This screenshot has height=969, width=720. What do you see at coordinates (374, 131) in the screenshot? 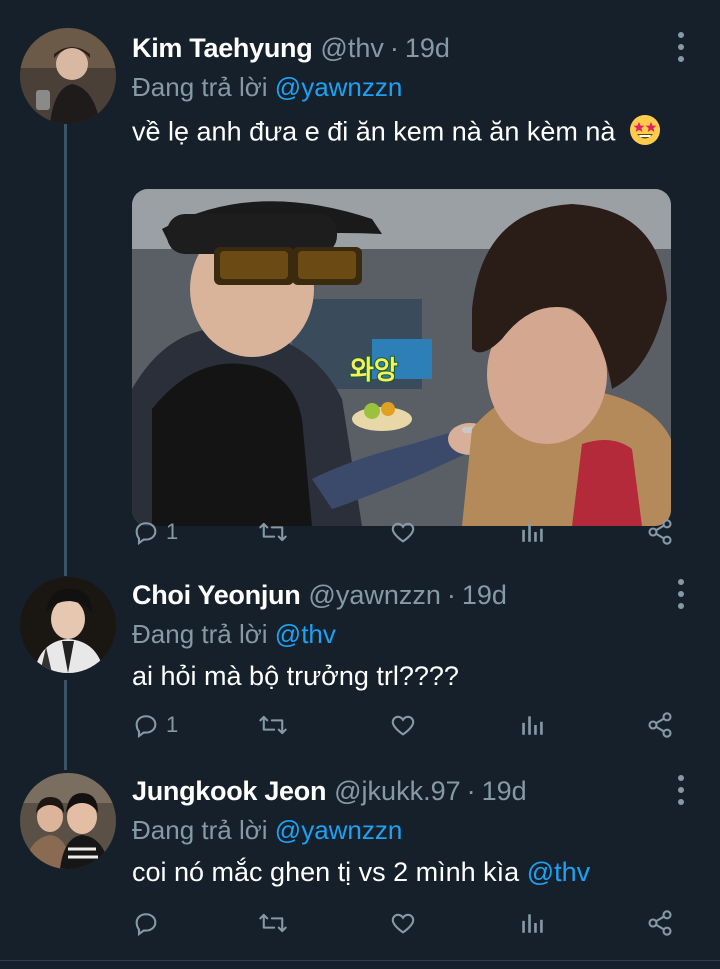
I see `tweet-text-content: về lẹ anh đưa e đi ăn kem nà ăn kèm nà` at bounding box center [374, 131].